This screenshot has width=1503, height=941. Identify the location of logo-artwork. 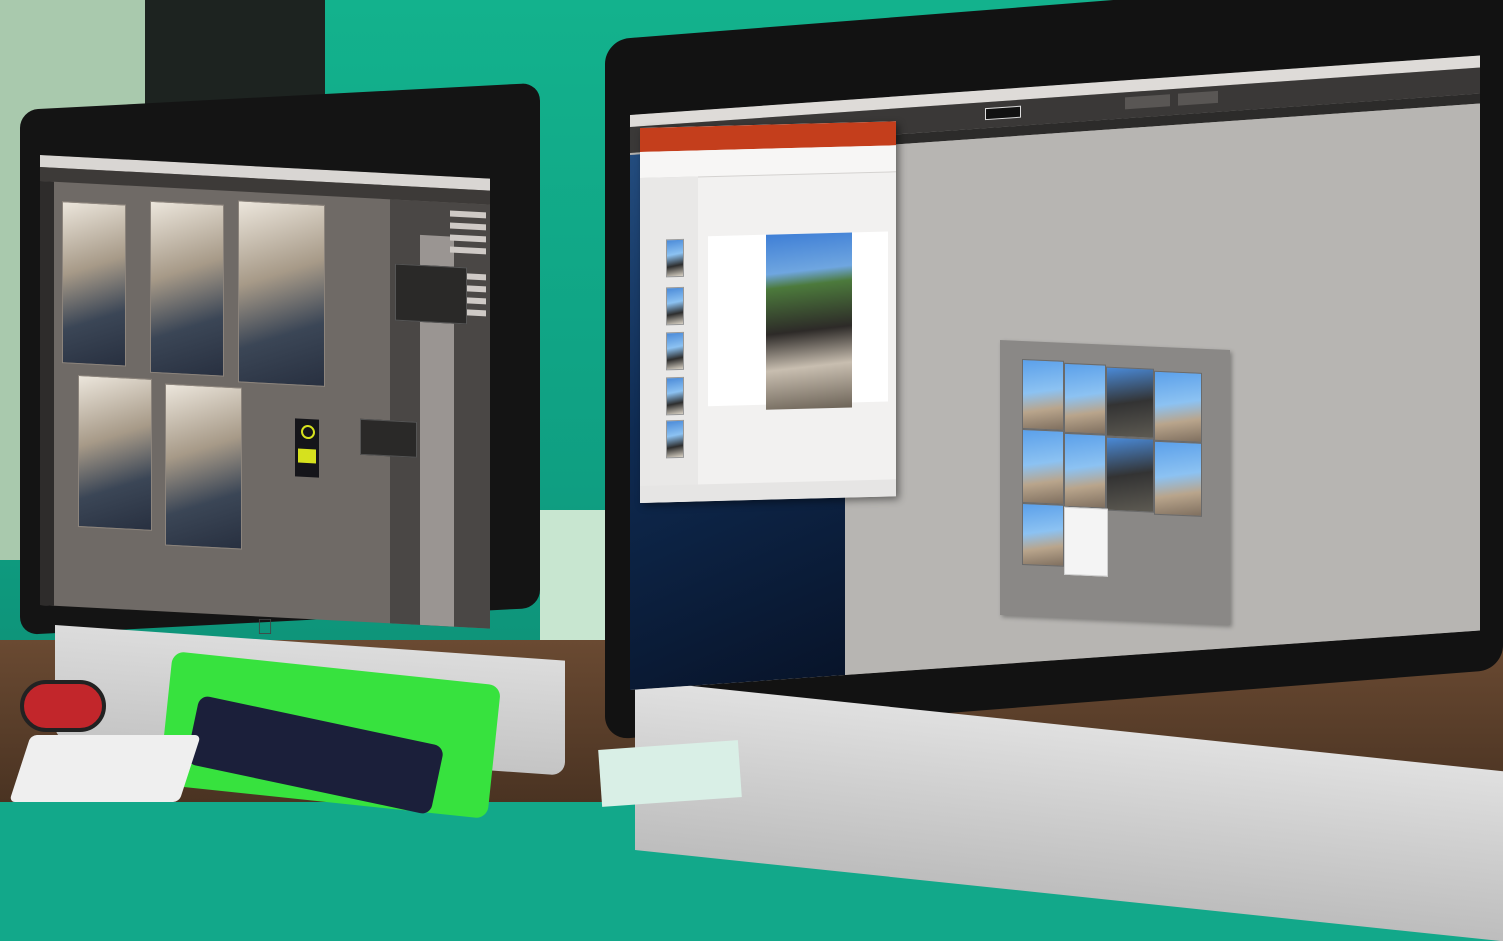
(307, 448).